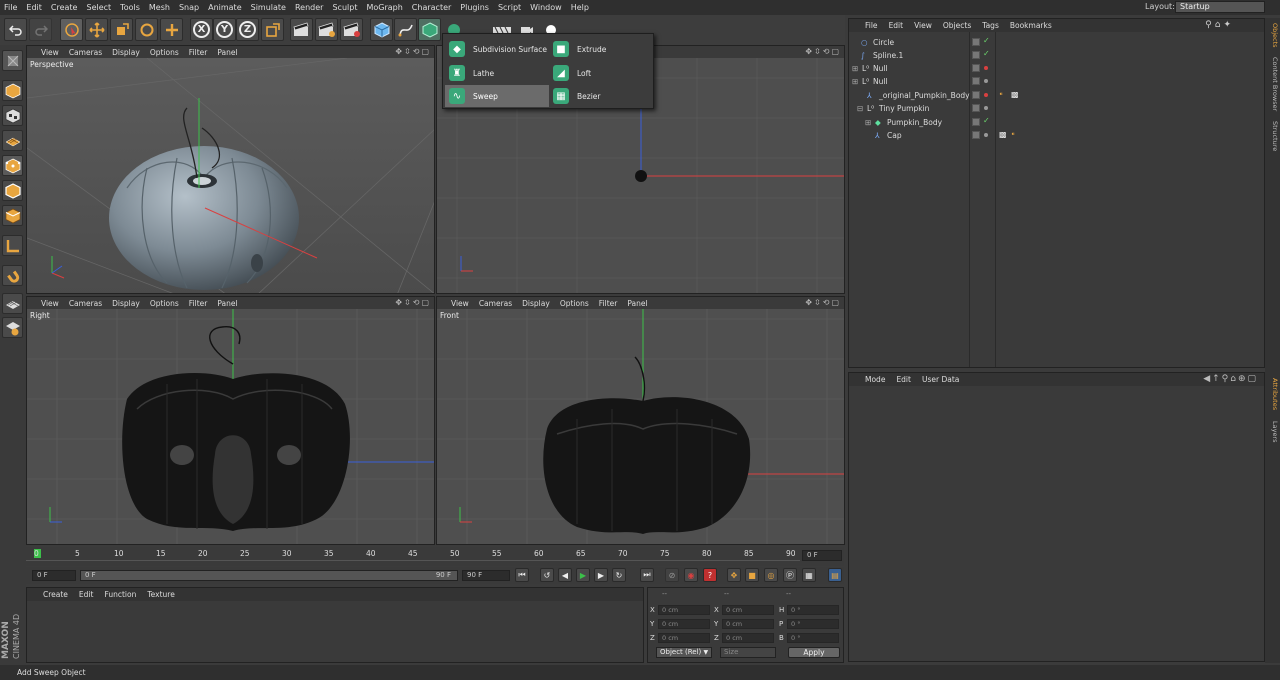 The image size is (1280, 680). Describe the element at coordinates (814, 652) in the screenshot. I see `apply-button: Apply` at that location.